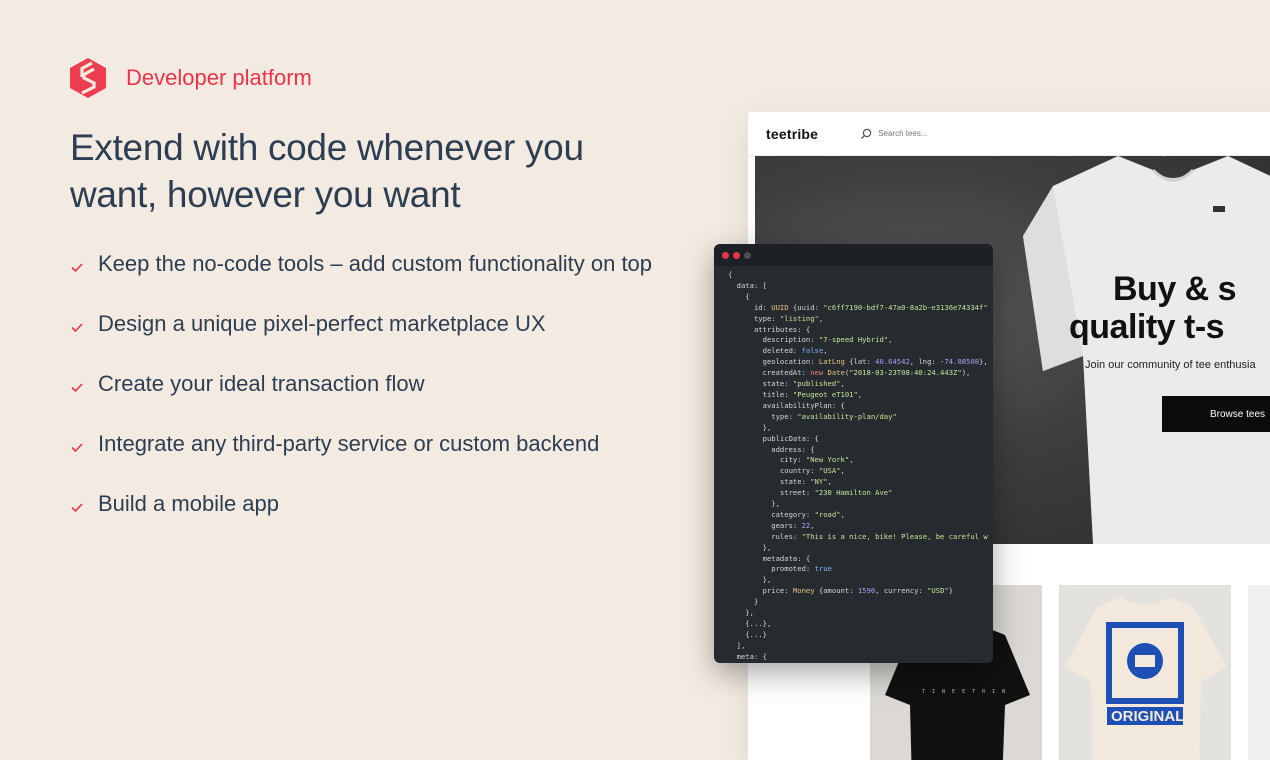 The height and width of the screenshot is (760, 1270). Describe the element at coordinates (812, 394) in the screenshot. I see `code-line: title: "Peugeot eT101",` at that location.